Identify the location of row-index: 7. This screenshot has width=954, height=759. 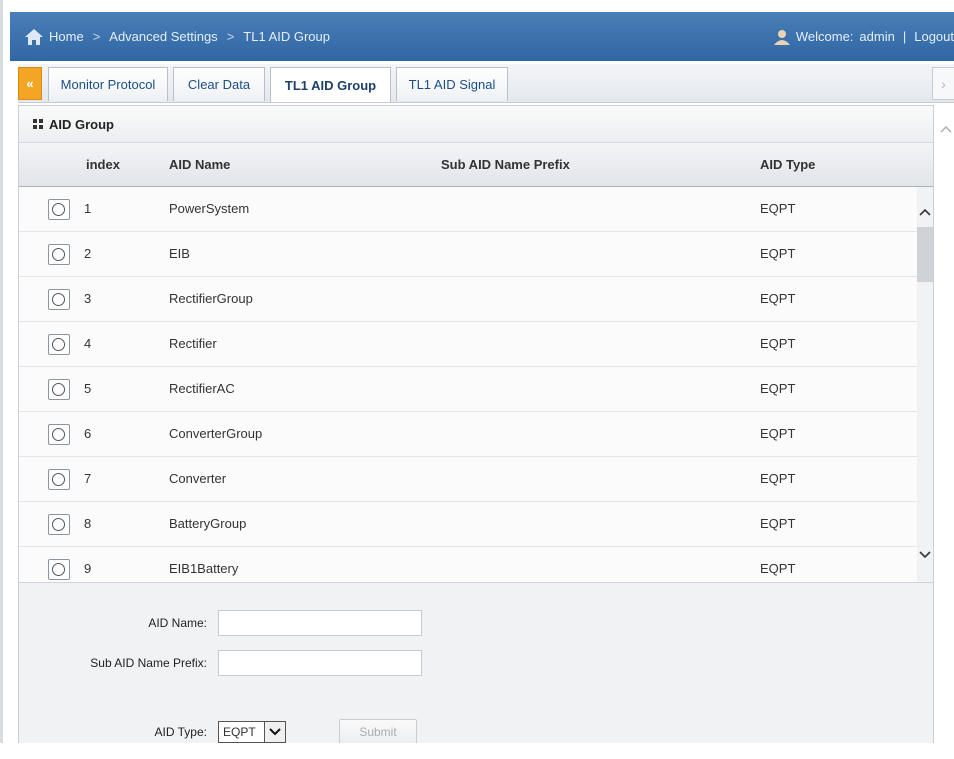
(88, 478).